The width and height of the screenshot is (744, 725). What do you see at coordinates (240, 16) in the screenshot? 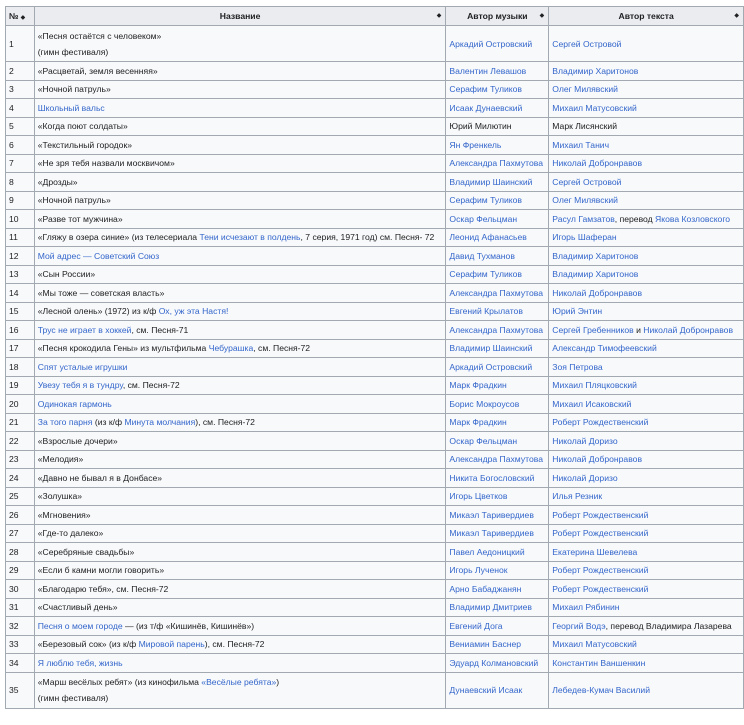
I see `column-header-title: Название ◆` at bounding box center [240, 16].